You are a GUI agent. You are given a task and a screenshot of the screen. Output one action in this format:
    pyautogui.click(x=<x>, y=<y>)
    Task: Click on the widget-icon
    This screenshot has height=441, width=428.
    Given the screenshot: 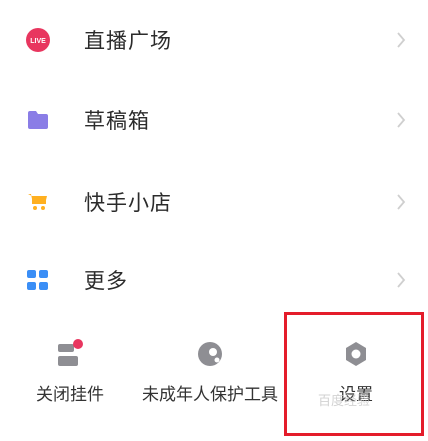 What is the action you would take?
    pyautogui.click(x=70, y=354)
    